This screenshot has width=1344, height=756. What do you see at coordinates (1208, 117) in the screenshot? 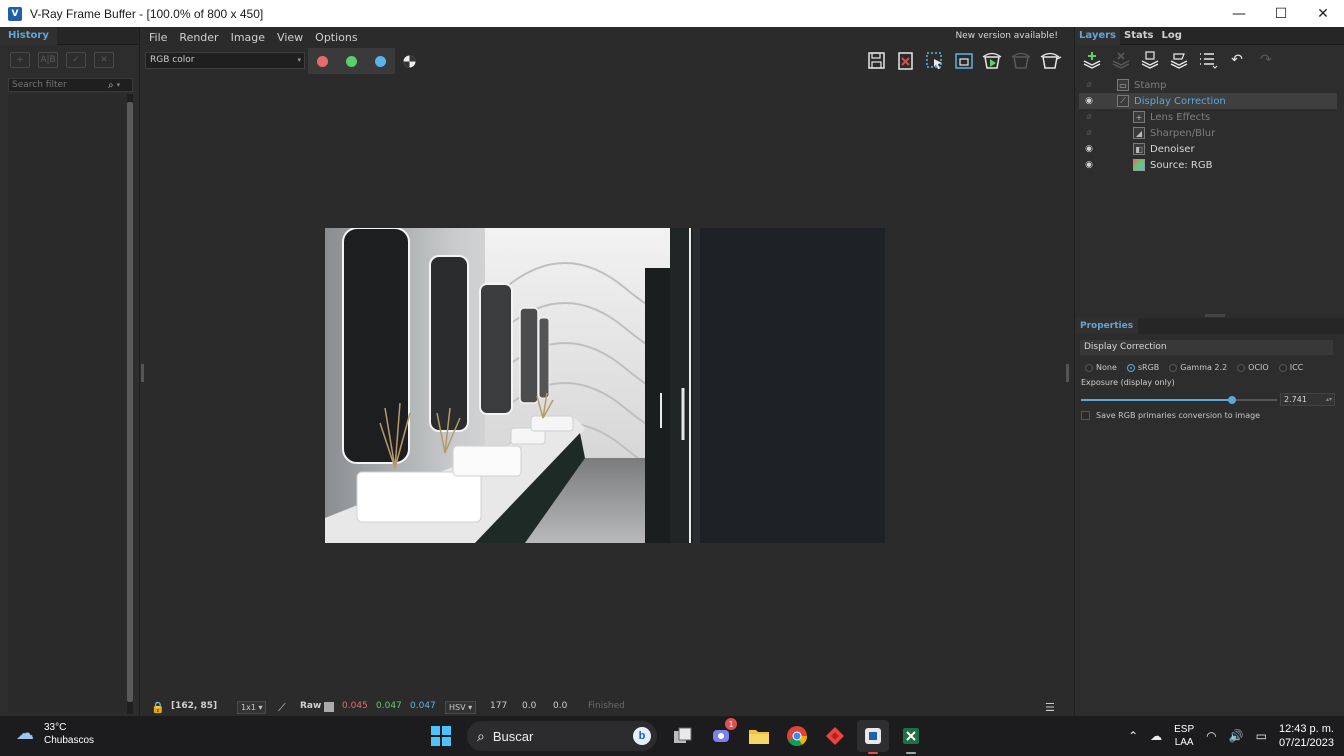
I see `layer-row-lens-effects: ⌀ + Lens Effects` at bounding box center [1208, 117].